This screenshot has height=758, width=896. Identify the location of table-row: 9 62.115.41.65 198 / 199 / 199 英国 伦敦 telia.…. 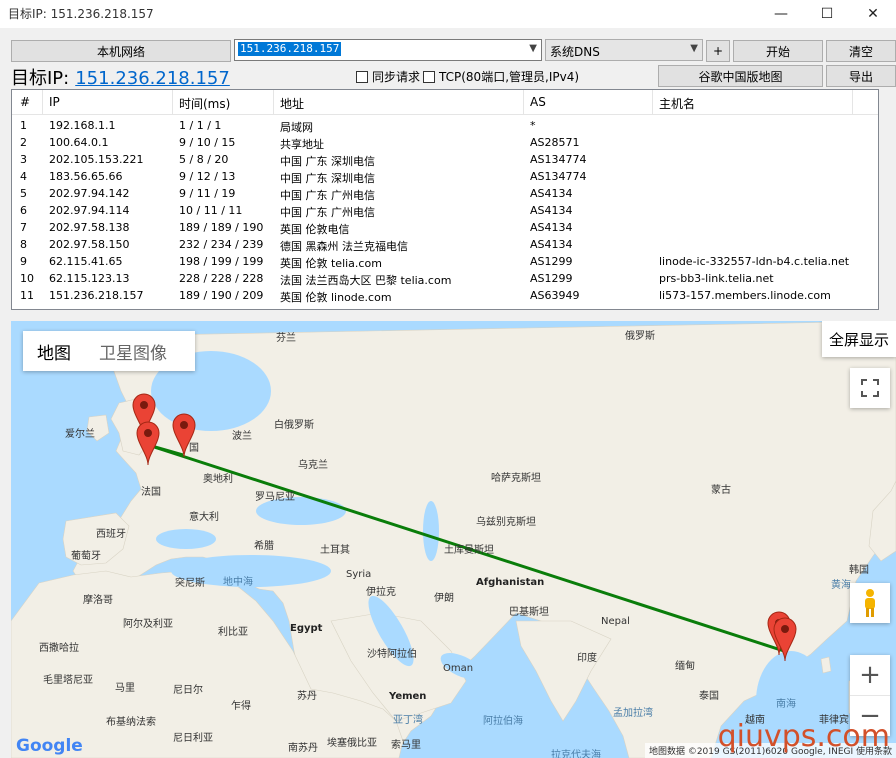
(445, 261).